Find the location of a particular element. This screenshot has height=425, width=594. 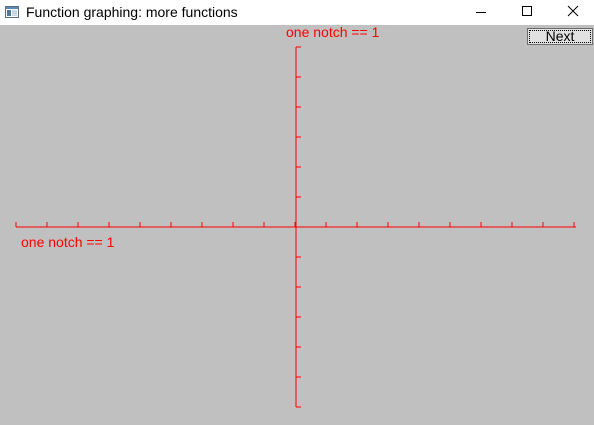

x-axis-notches is located at coordinates (295, 224).